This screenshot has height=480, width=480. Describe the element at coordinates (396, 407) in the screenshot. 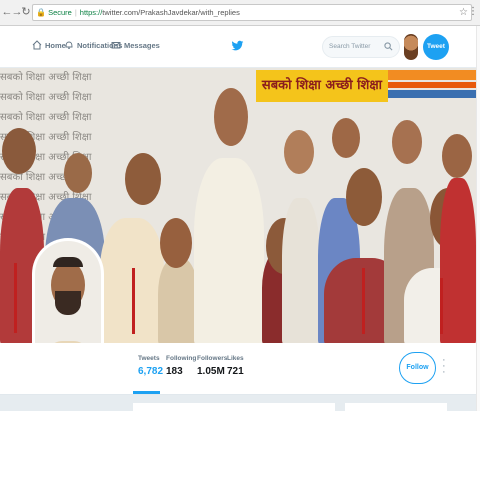

I see `sidebar-card` at that location.